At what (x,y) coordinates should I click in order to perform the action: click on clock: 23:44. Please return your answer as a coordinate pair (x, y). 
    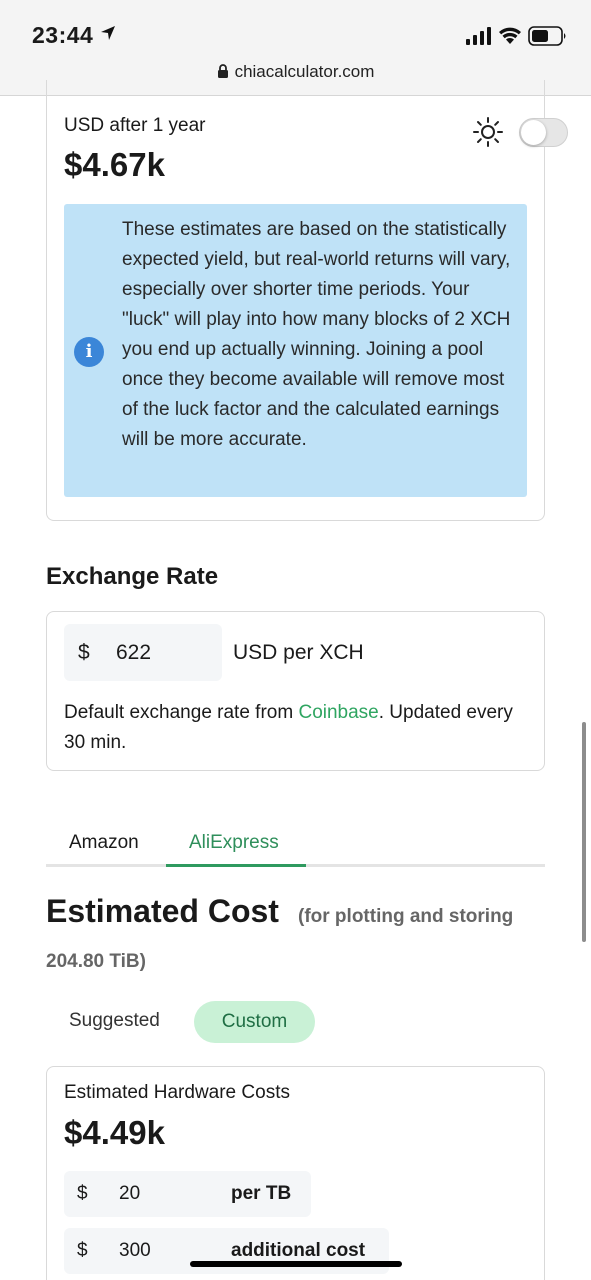
    Looking at the image, I should click on (63, 35).